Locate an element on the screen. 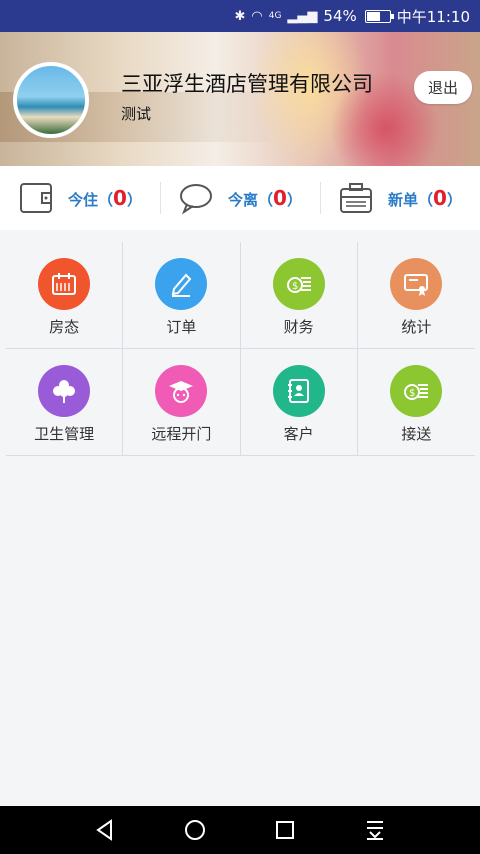  network-type: 4G is located at coordinates (275, 16).